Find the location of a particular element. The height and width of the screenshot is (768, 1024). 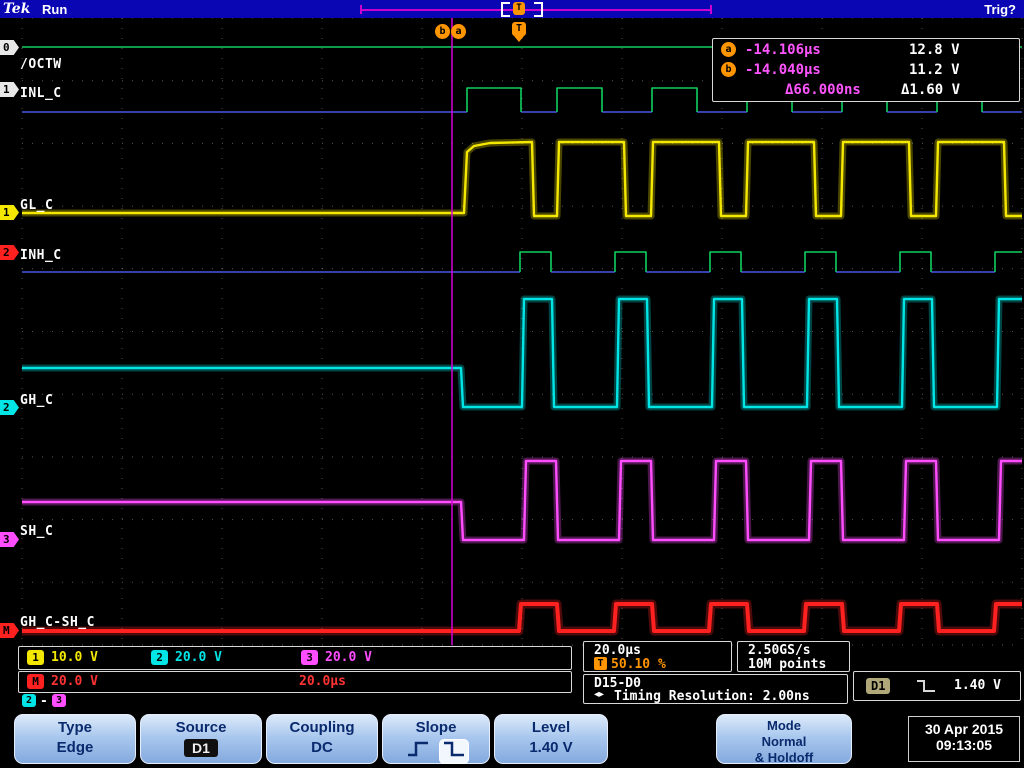

ch2-scale: 20.0 V is located at coordinates (198, 657).